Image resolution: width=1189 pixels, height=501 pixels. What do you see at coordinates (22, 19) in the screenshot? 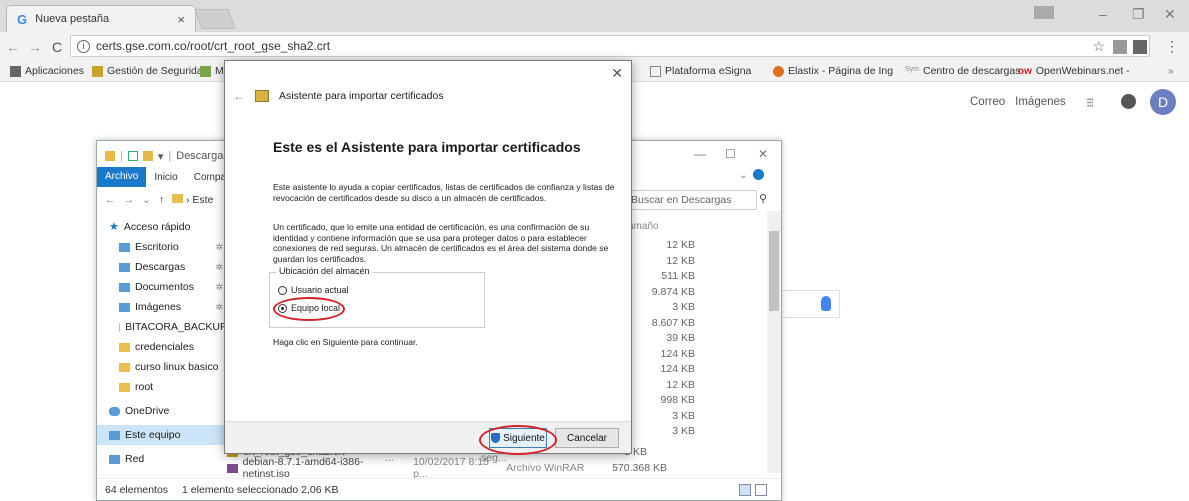
I see `google-favicon-icon: G` at bounding box center [22, 19].